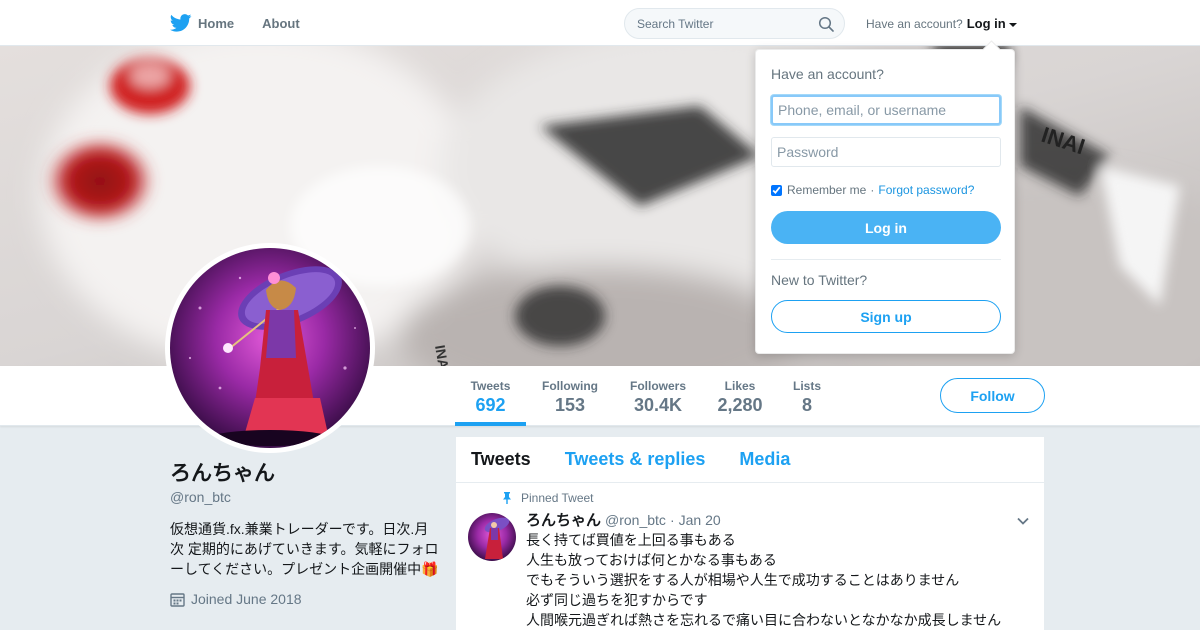  I want to click on stat-followers: Followers 30.4K, so click(658, 396).